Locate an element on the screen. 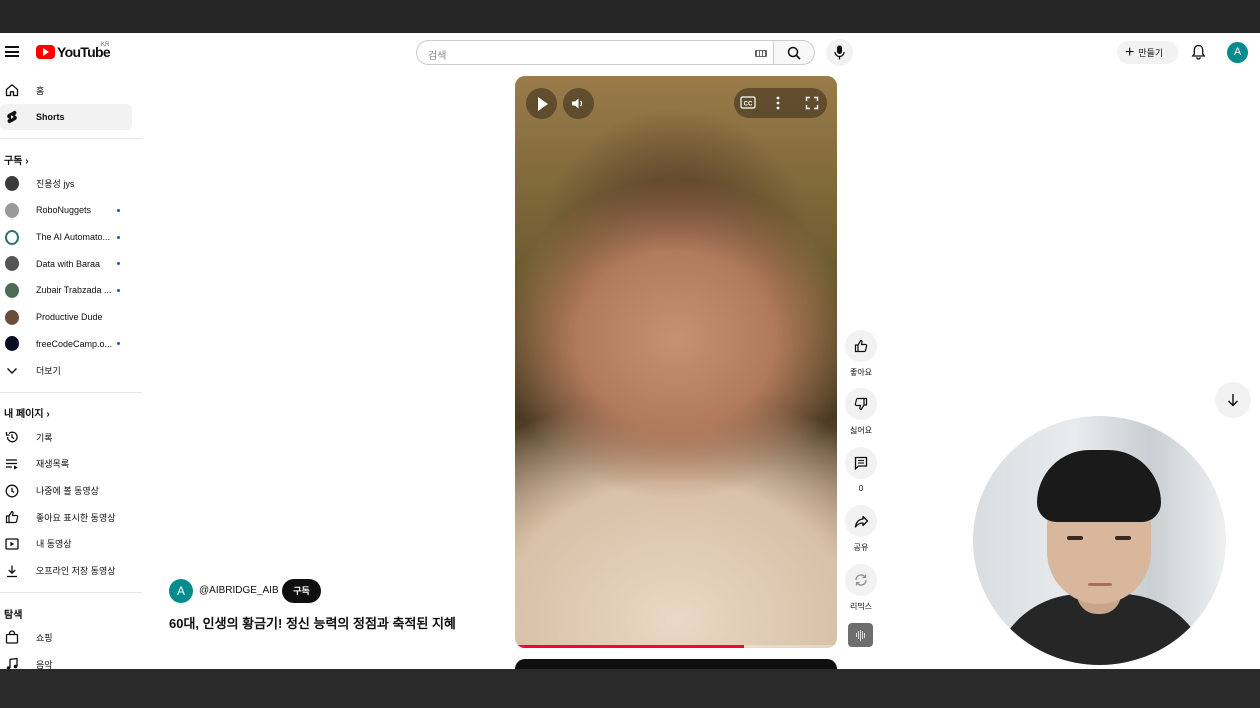 The height and width of the screenshot is (708, 1260). play-icon is located at coordinates (541, 103).